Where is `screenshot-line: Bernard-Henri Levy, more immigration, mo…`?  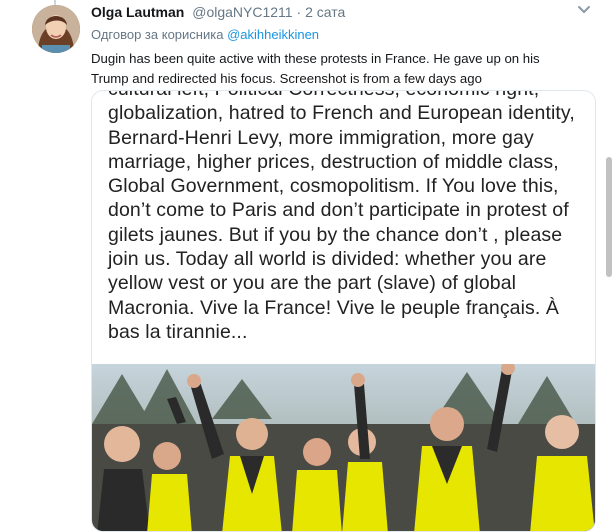 screenshot-line: Bernard-Henri Levy, more immigration, mo… is located at coordinates (321, 137).